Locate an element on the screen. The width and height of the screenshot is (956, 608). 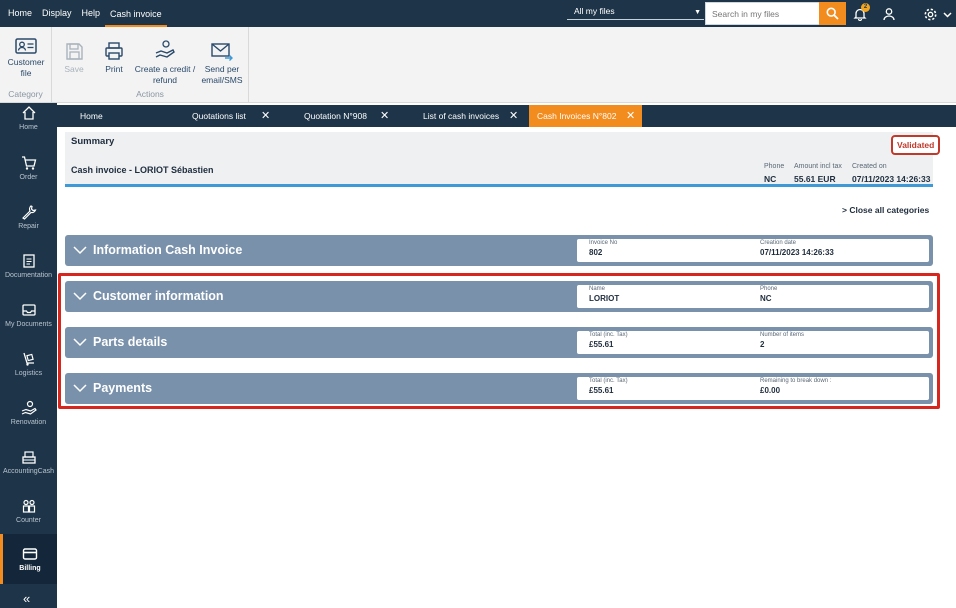
customer-file-icon-wrap is located at coordinates (26, 45).